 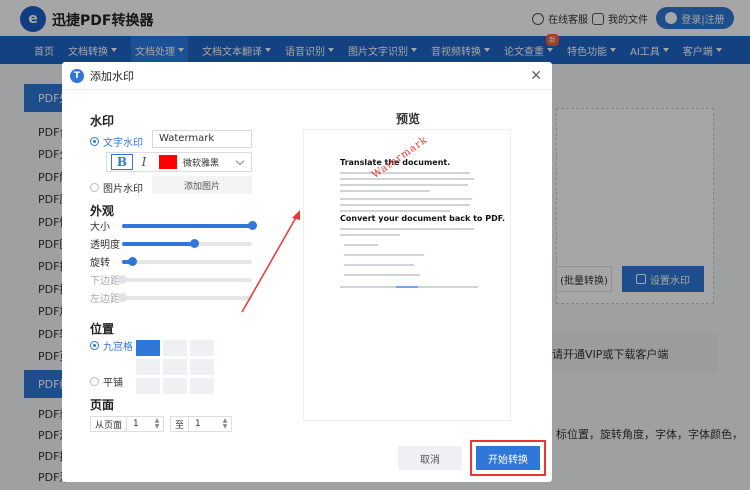 I want to click on preview-title: 预览, so click(x=408, y=119).